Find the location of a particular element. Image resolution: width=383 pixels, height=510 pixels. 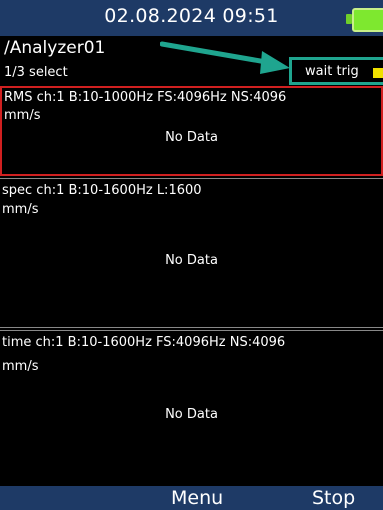

menu-button: Menu is located at coordinates (197, 498).